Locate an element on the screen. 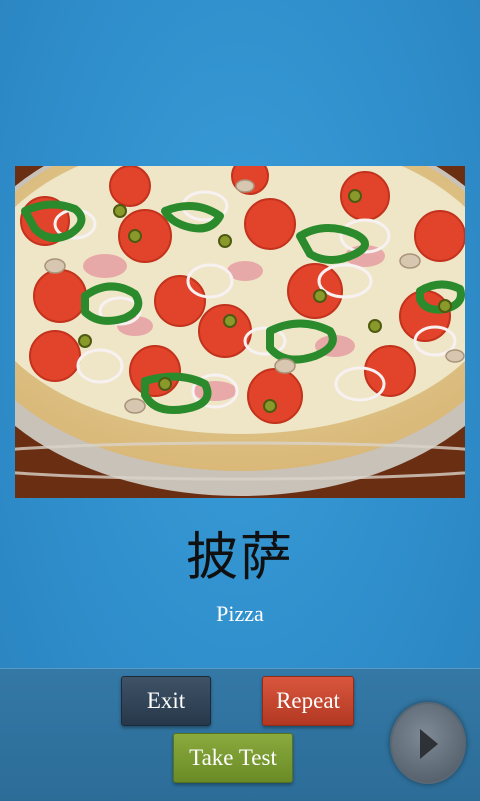 The image size is (480, 801). exit-button: Exit is located at coordinates (166, 701).